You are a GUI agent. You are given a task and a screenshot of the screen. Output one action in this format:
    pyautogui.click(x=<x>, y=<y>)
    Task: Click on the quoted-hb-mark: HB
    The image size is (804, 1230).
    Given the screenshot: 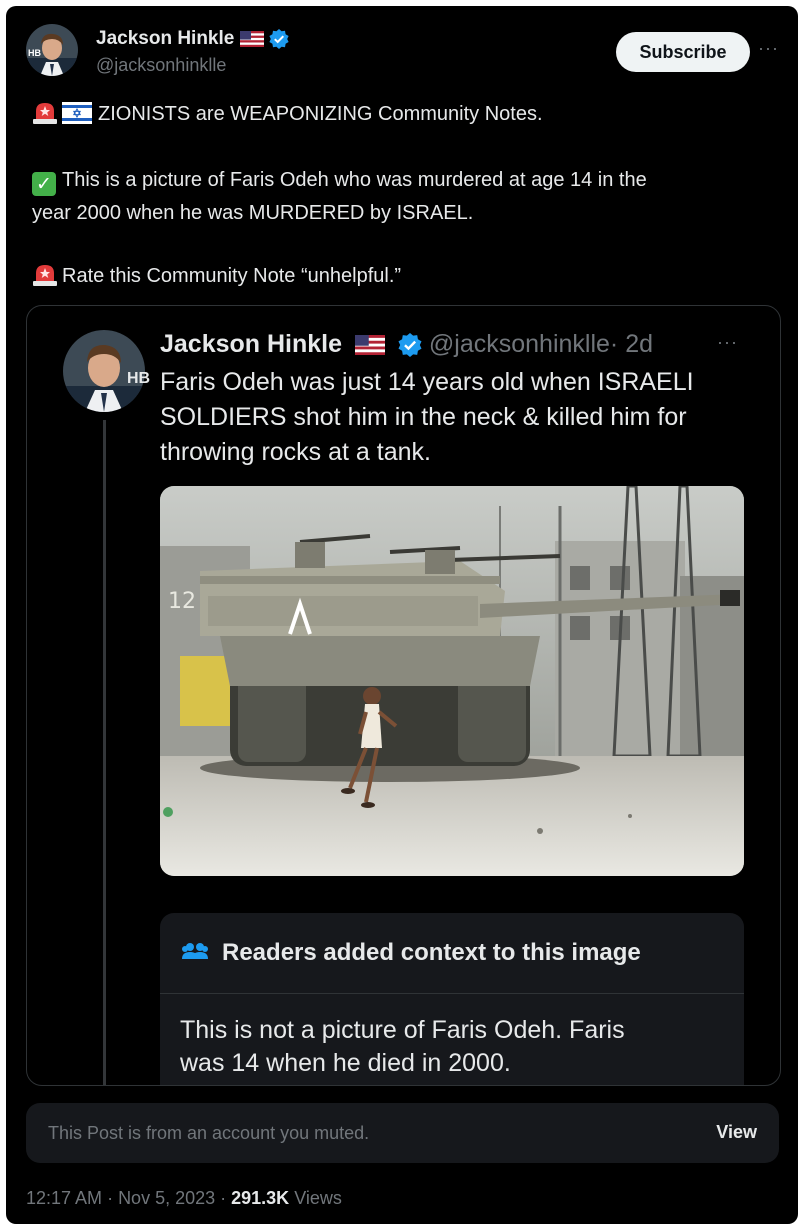 What is the action you would take?
    pyautogui.click(x=139, y=378)
    